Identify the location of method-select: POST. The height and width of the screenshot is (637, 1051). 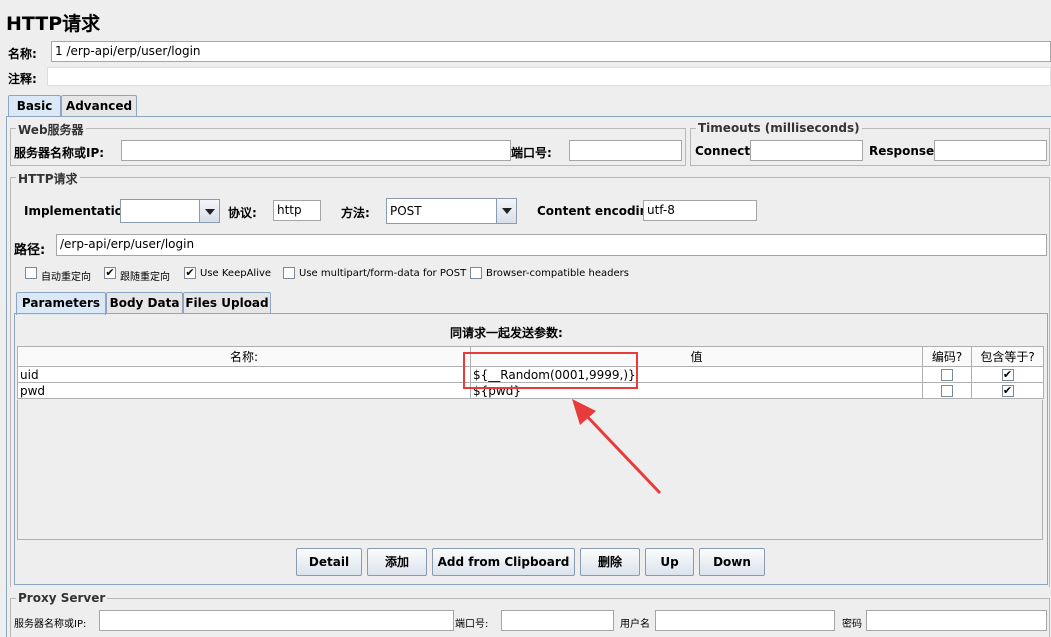
(451, 211).